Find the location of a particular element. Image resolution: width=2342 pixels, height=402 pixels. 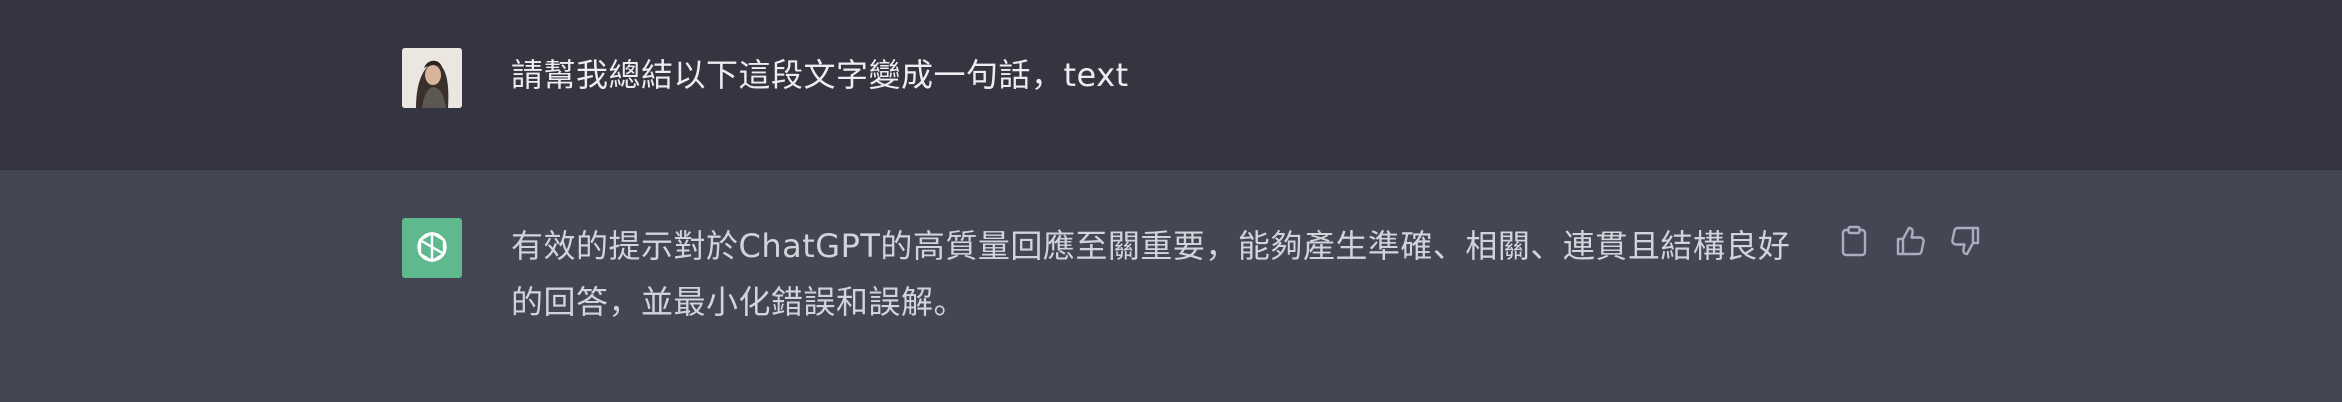

user-photo-avatar-icon is located at coordinates (432, 78).